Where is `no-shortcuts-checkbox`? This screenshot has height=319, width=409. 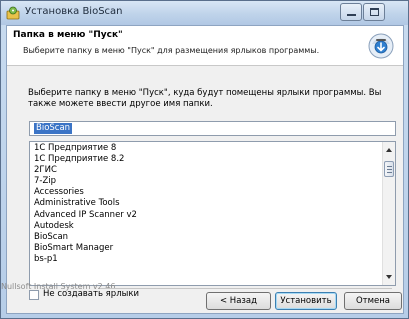 no-shortcuts-checkbox is located at coordinates (34, 295).